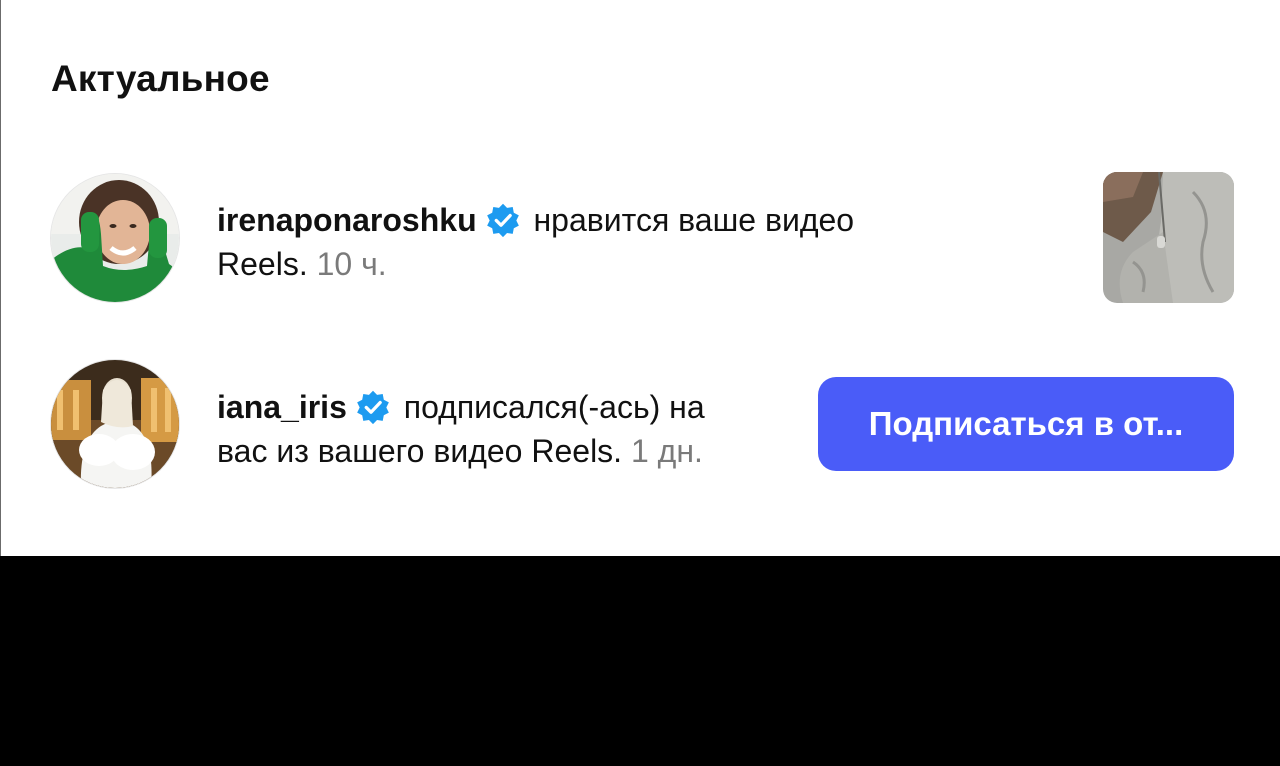  What do you see at coordinates (351, 264) in the screenshot?
I see `timestamp: 10 ч.` at bounding box center [351, 264].